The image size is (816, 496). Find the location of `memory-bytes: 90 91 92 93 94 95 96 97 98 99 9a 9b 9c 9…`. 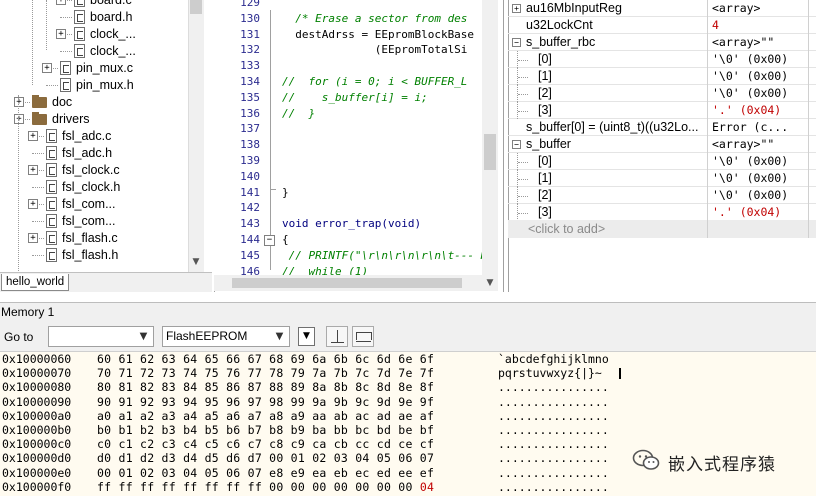

memory-bytes: 90 91 92 93 94 95 96 97 98 99 9a 9b 9c 9… is located at coordinates (265, 402).